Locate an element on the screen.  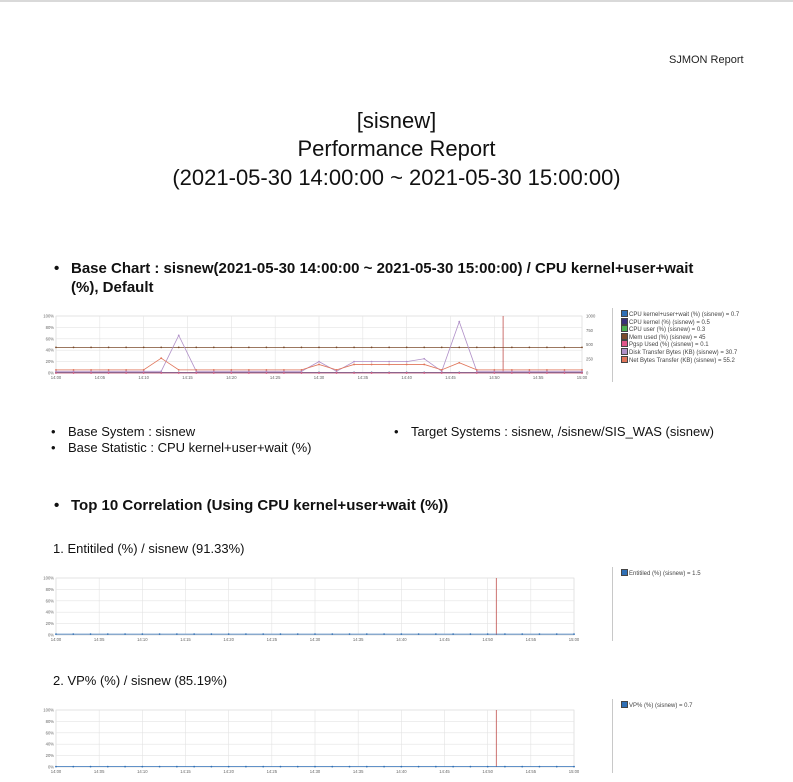
report-title-system: [sisnew] is located at coordinates (396, 120).